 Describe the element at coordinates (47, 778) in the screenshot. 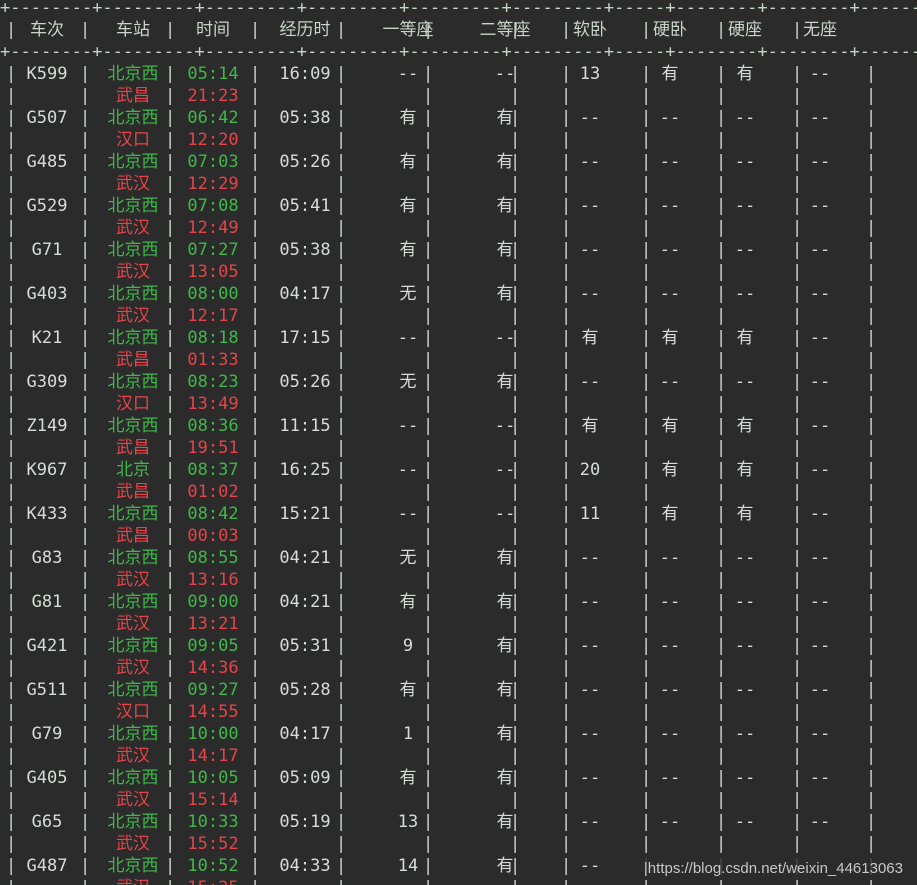

I see `train-number: G405` at that location.